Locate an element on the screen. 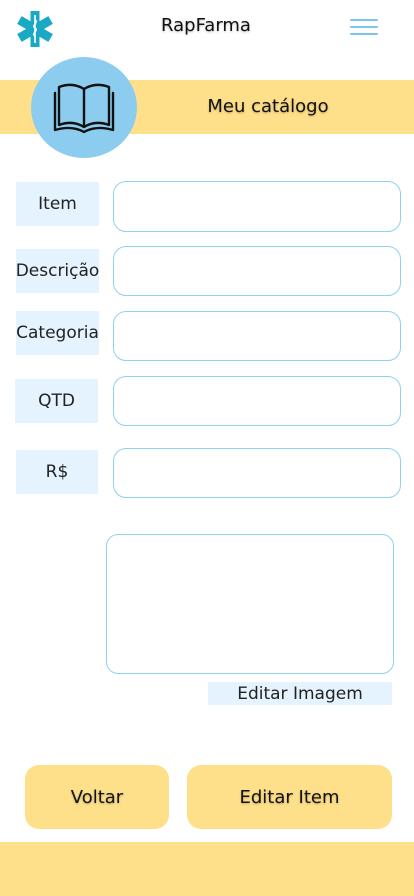 The image size is (414, 896). quantity-input is located at coordinates (257, 401).